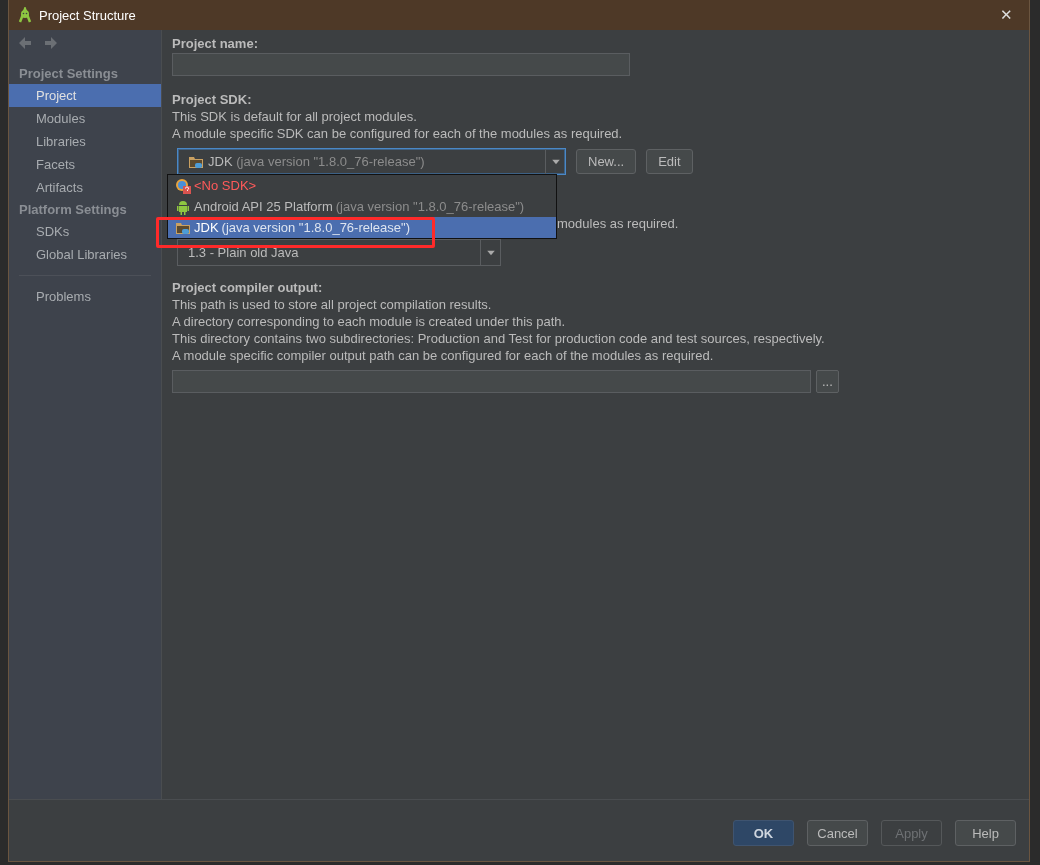  Describe the element at coordinates (85, 187) in the screenshot. I see `sidebar-item: Artifacts` at that location.